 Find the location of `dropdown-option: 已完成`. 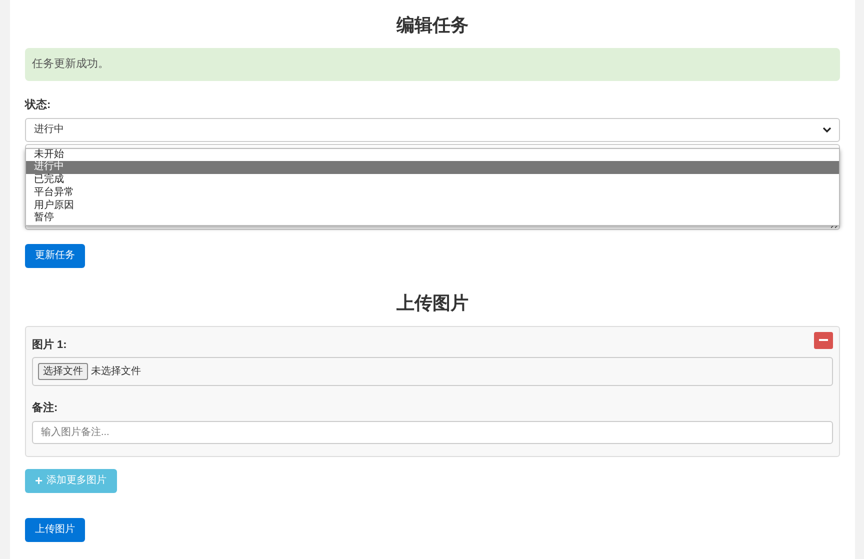

dropdown-option: 已完成 is located at coordinates (432, 180).